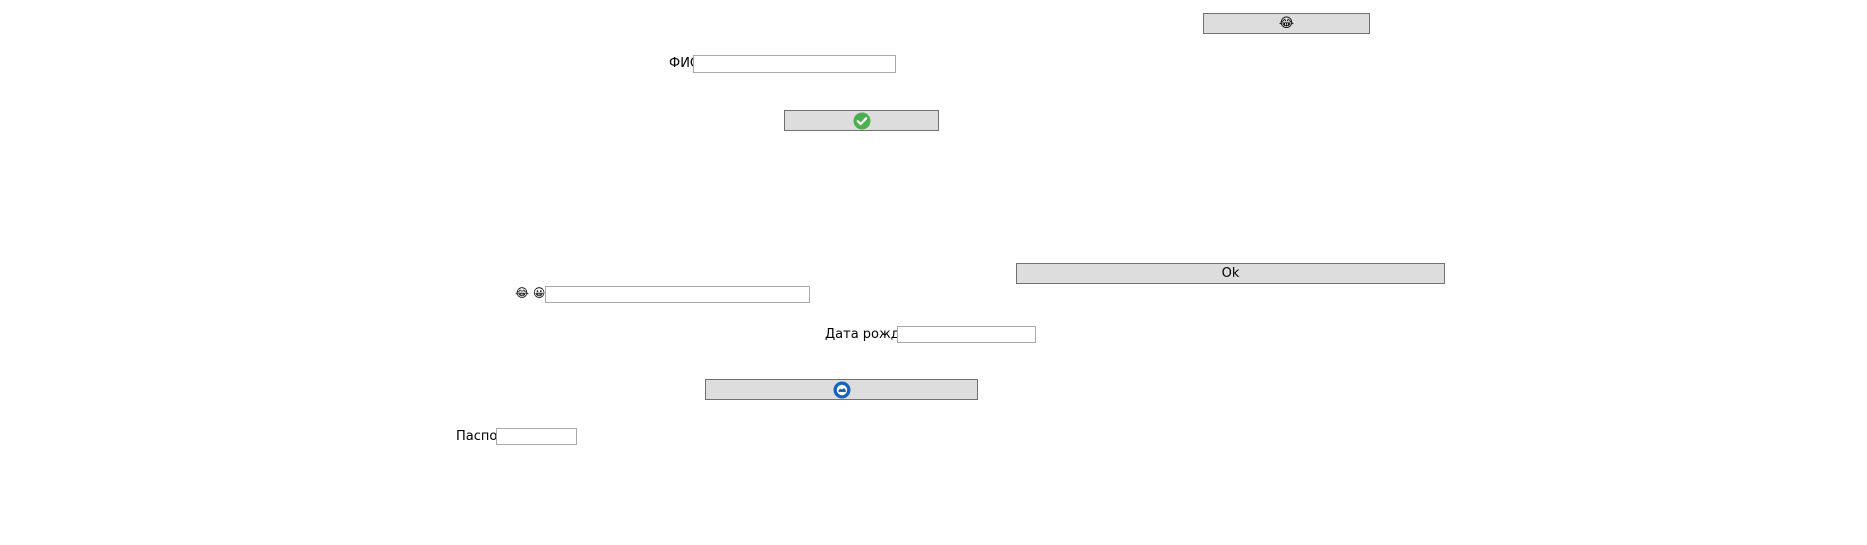 The height and width of the screenshot is (545, 1867). I want to click on emoji-label-icons: 😂 😀, so click(530, 293).